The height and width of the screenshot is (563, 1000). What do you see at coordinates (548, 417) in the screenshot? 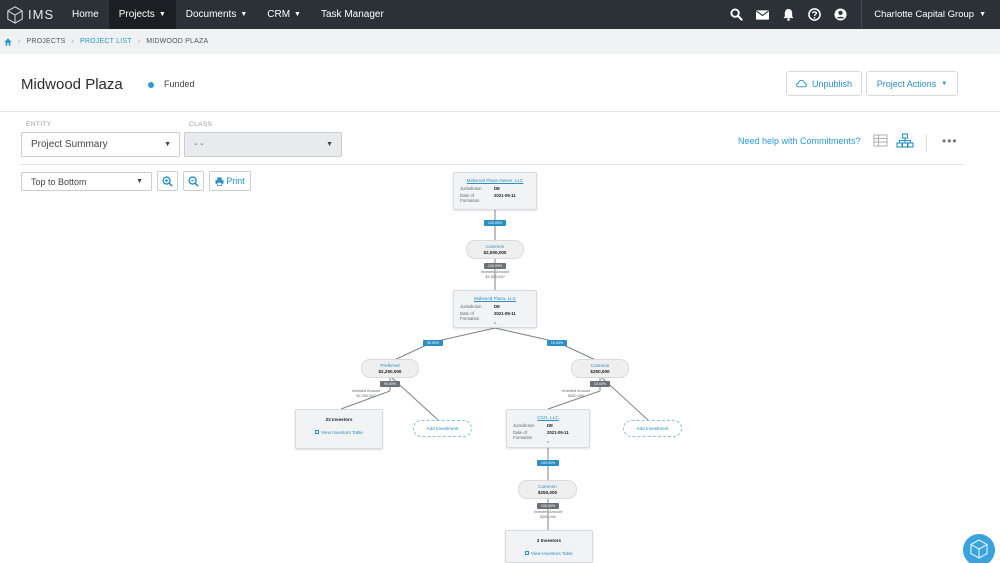
I see `entity-name: CCG, LLC` at bounding box center [548, 417].